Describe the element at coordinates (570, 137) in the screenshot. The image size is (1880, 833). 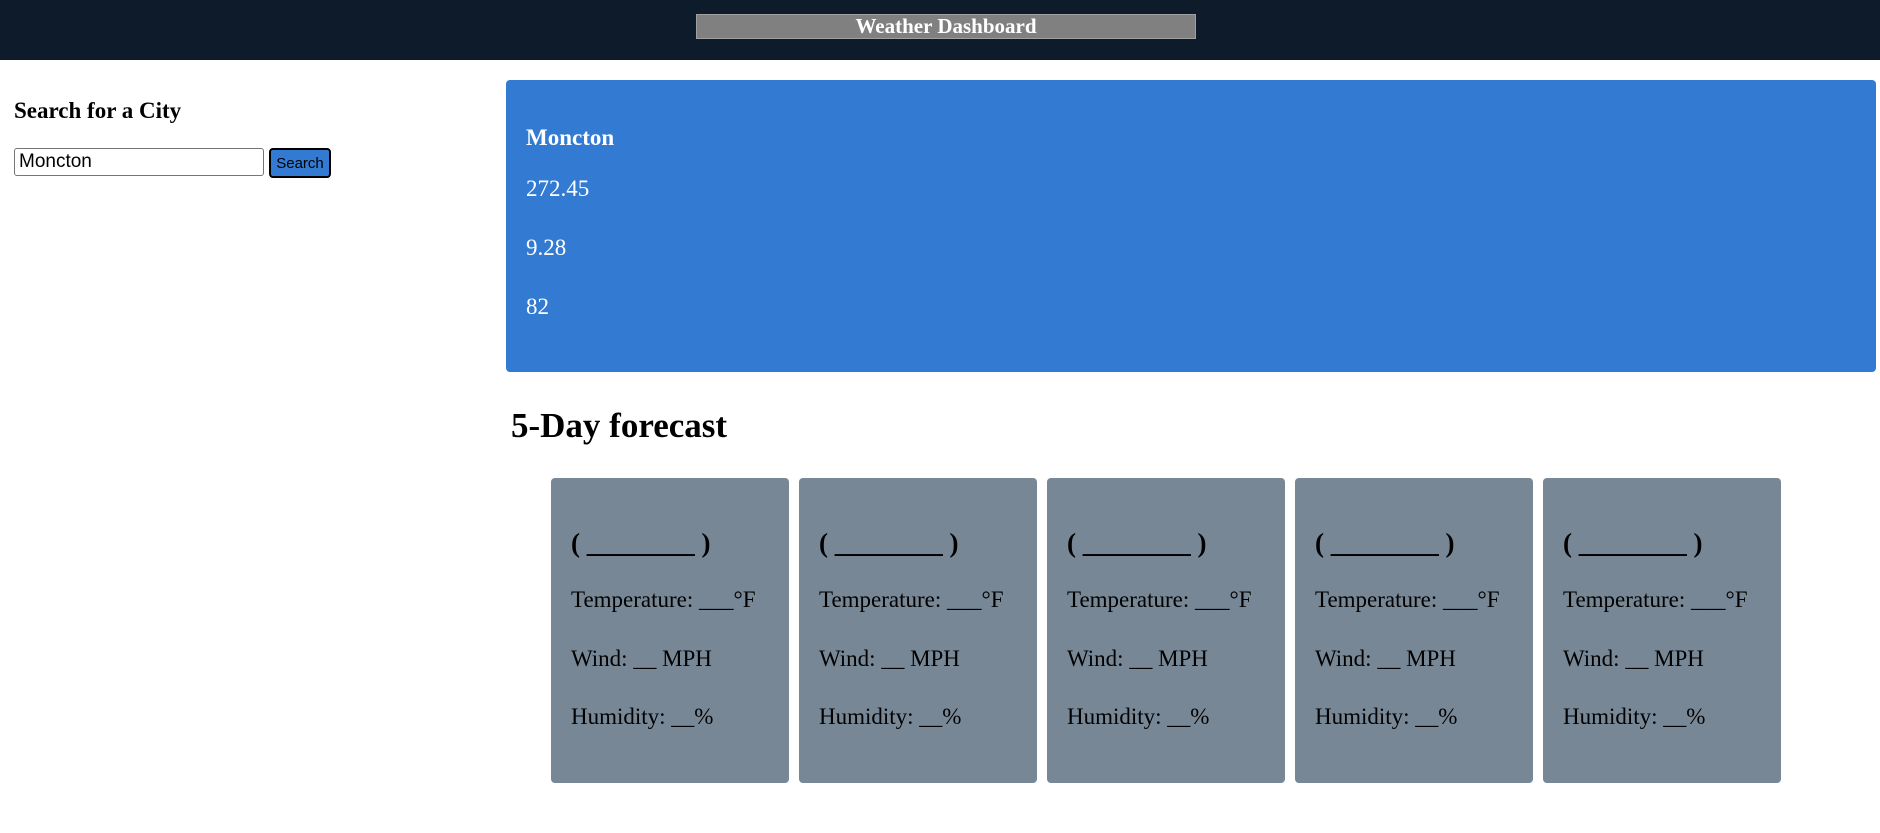
I see `current-city-name: Moncton` at that location.